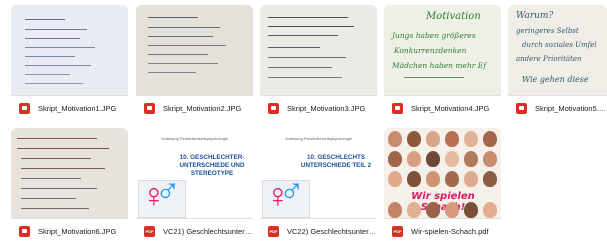  I want to click on file-name: Wir-spielen-Schach.pdf, so click(450, 231).